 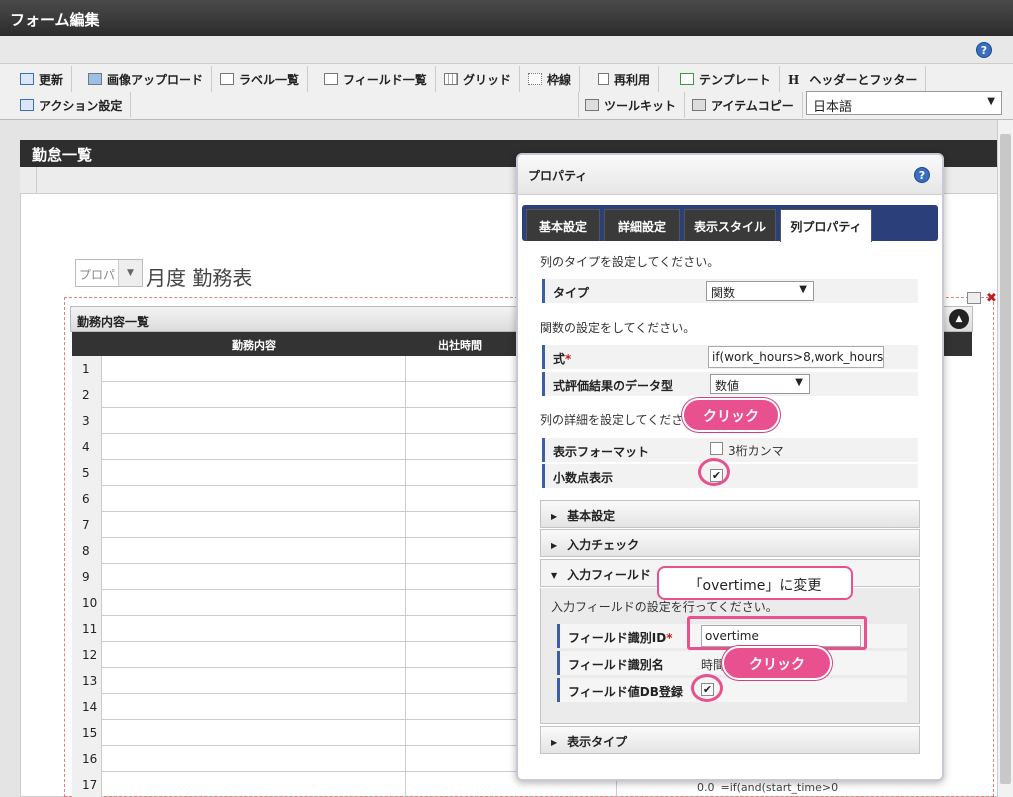 I want to click on image-upload-button: 画像アップロード, so click(x=147, y=79).